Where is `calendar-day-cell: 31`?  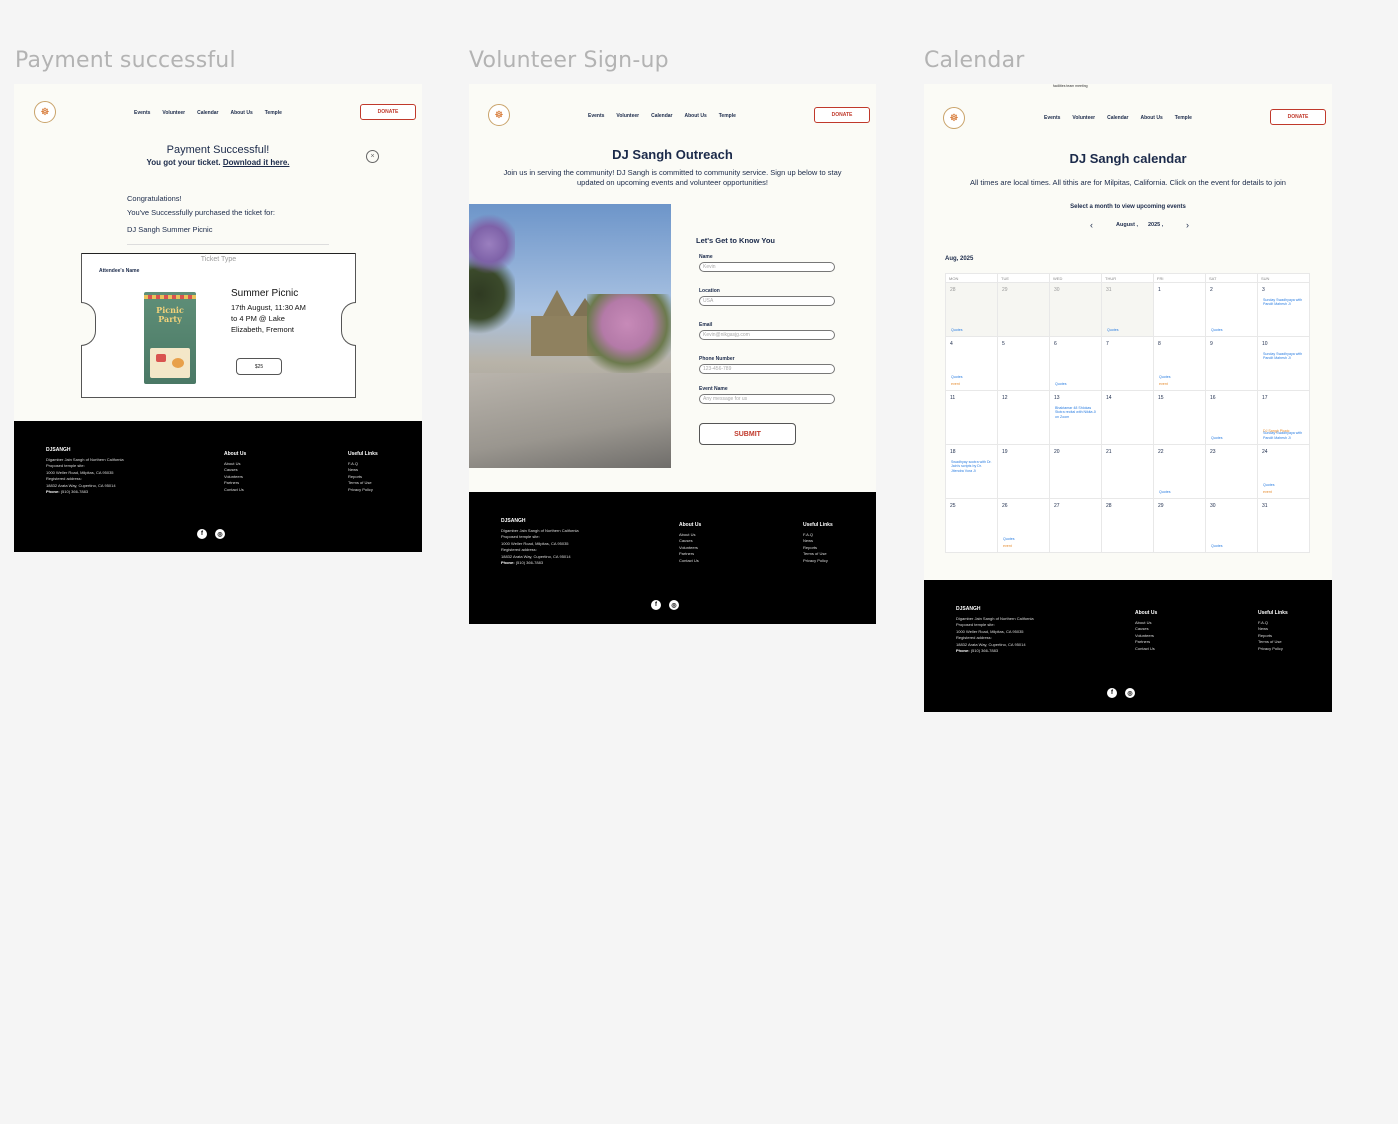 calendar-day-cell: 31 is located at coordinates (1284, 526).